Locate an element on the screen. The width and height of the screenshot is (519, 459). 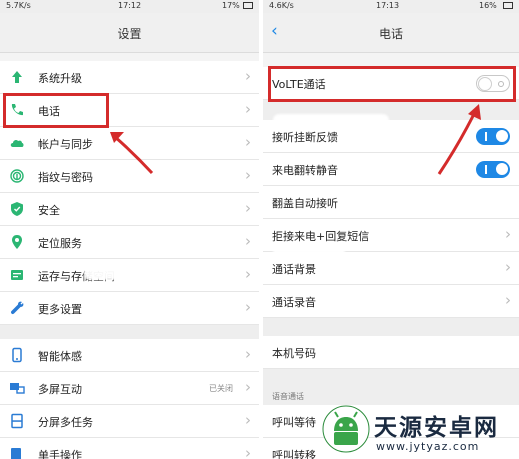
storage-icon is located at coordinates (17, 275).